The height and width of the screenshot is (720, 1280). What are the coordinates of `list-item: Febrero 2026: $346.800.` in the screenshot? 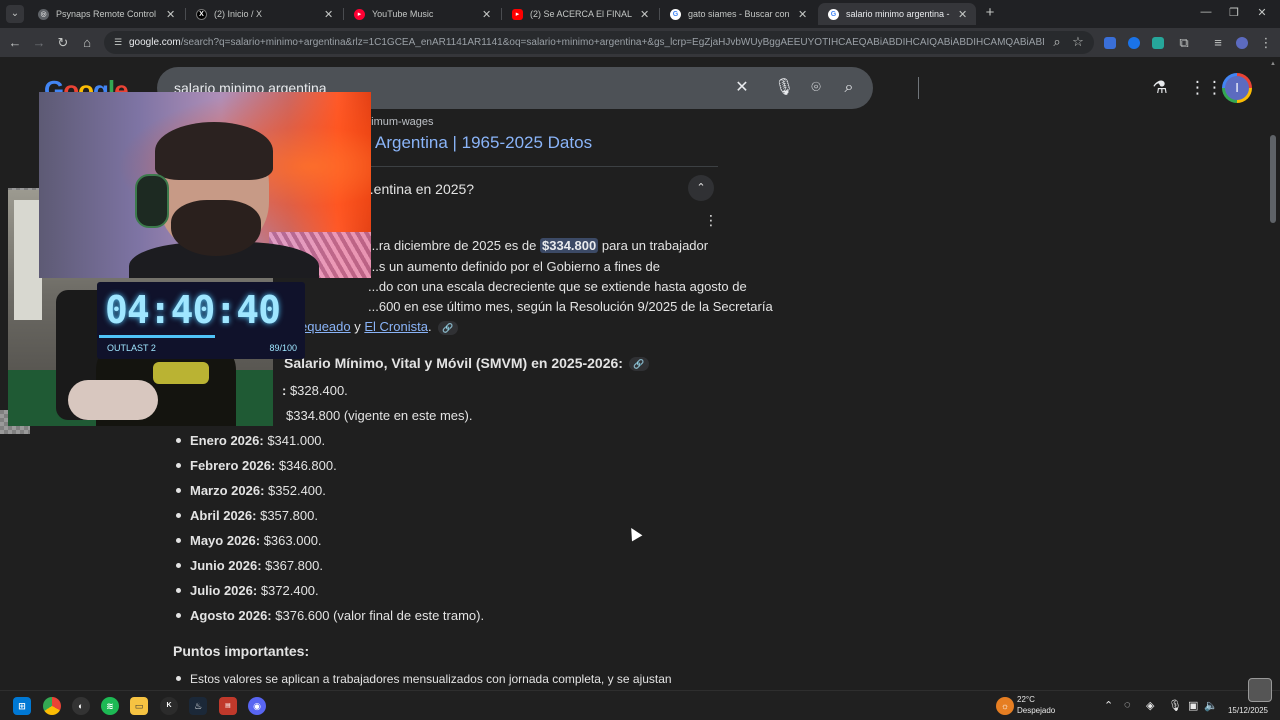 It's located at (263, 465).